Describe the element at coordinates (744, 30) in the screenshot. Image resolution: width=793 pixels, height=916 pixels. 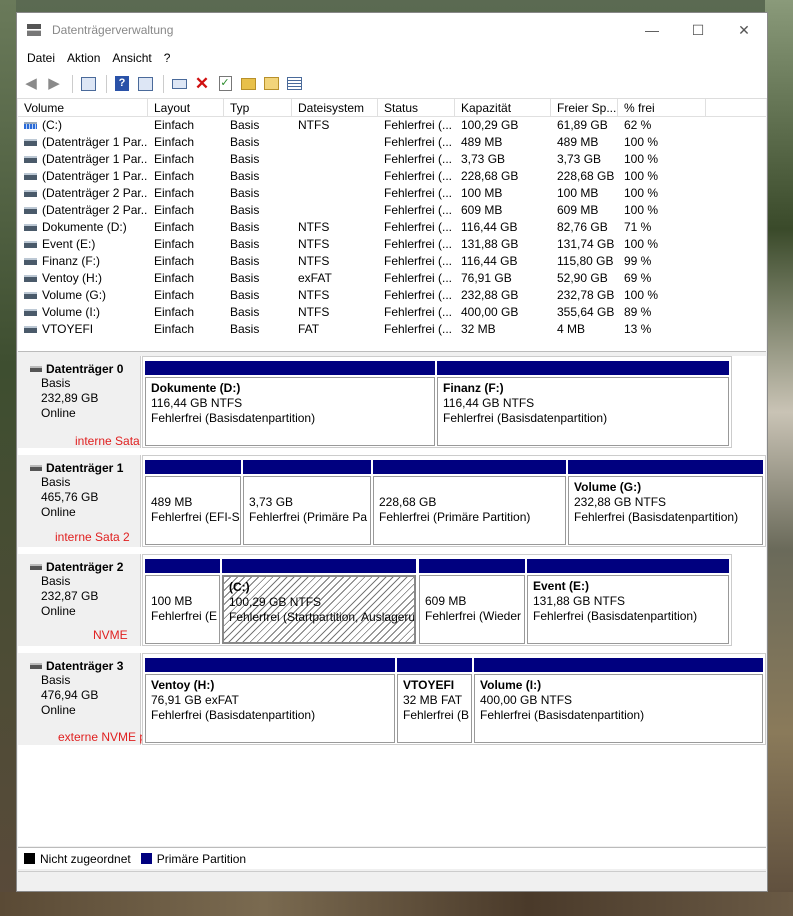
I see `close-icon: ✕` at that location.